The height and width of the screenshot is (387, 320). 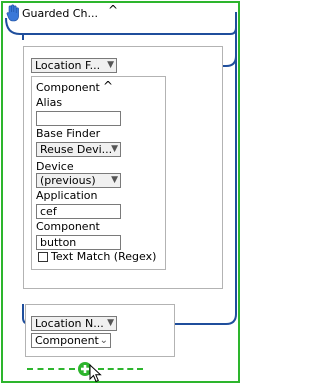 What do you see at coordinates (67, 195) in the screenshot?
I see `application-label: Application` at bounding box center [67, 195].